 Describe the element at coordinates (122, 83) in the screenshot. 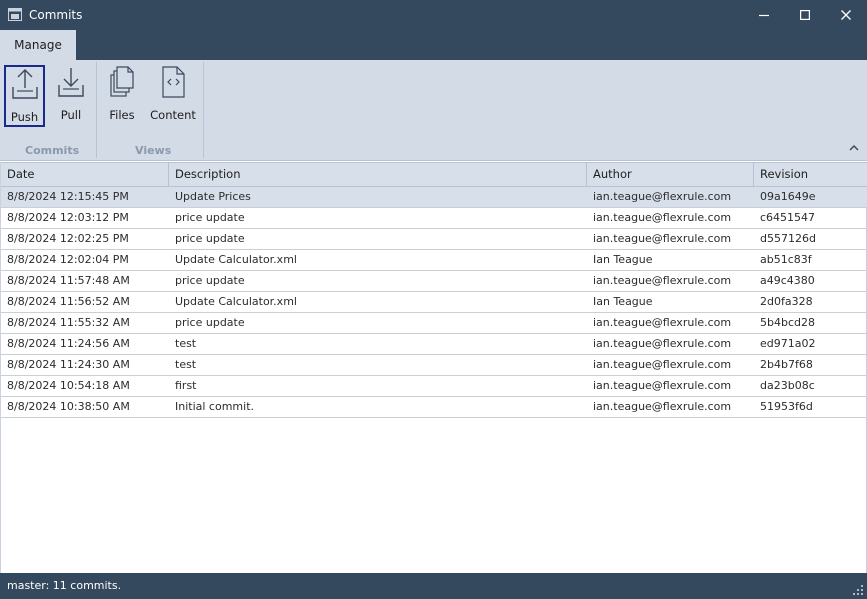

I see `files-icon` at that location.